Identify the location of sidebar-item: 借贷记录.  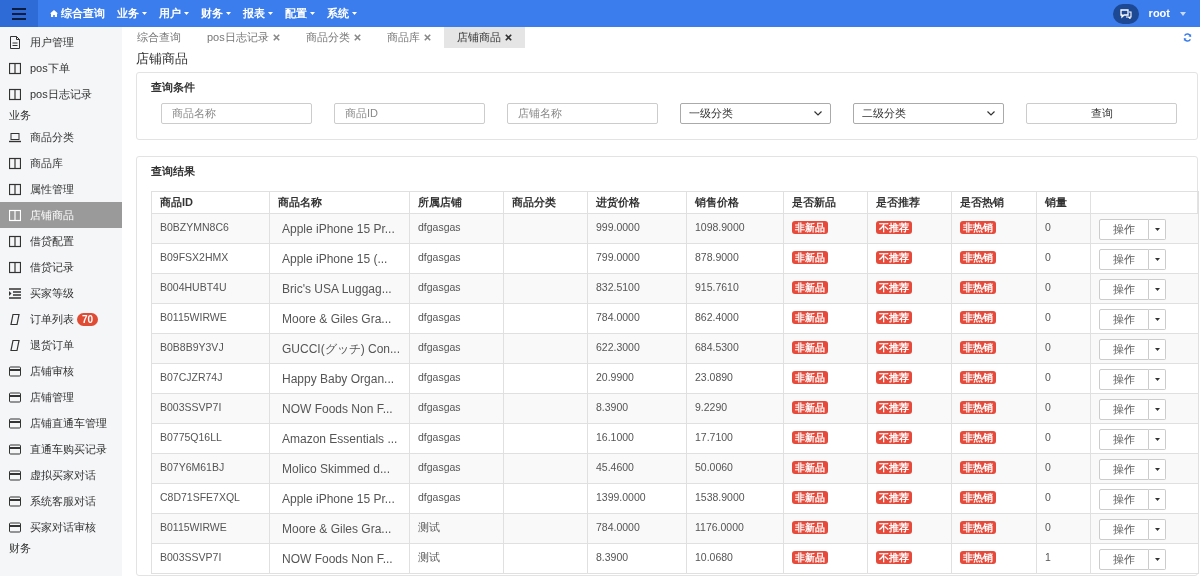
(61, 267).